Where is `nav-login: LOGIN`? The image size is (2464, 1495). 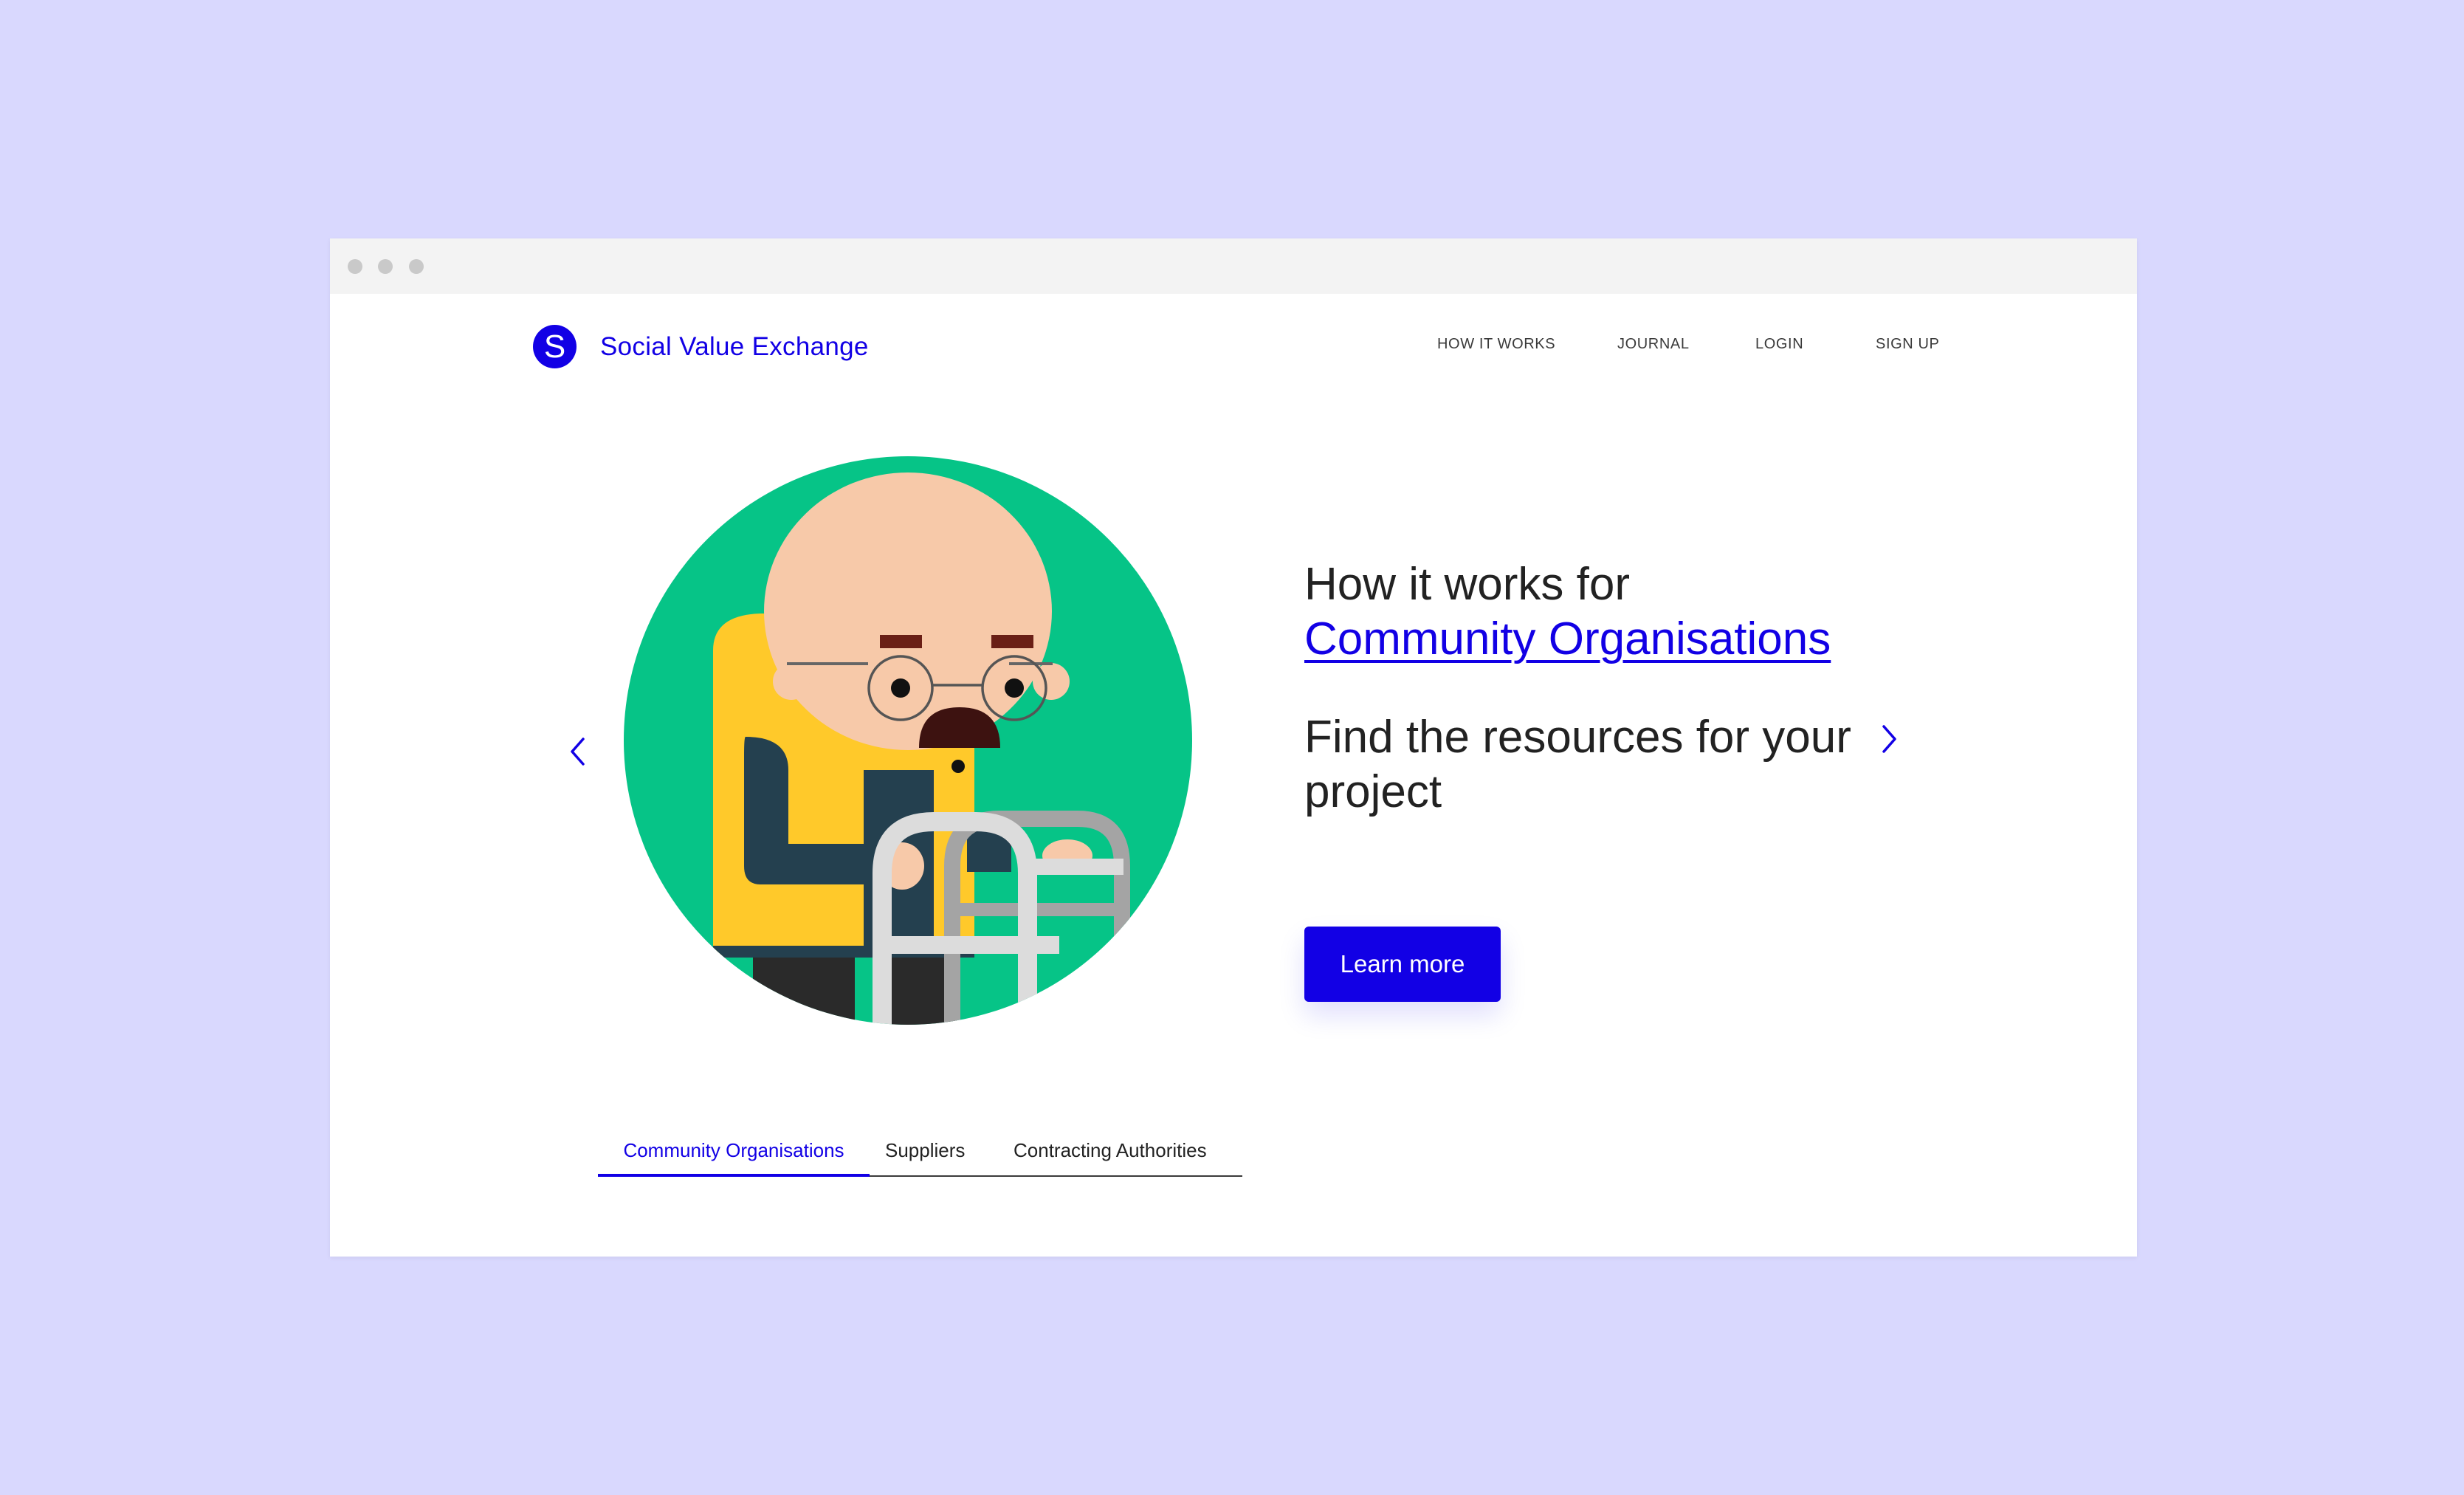
nav-login: LOGIN is located at coordinates (1779, 344).